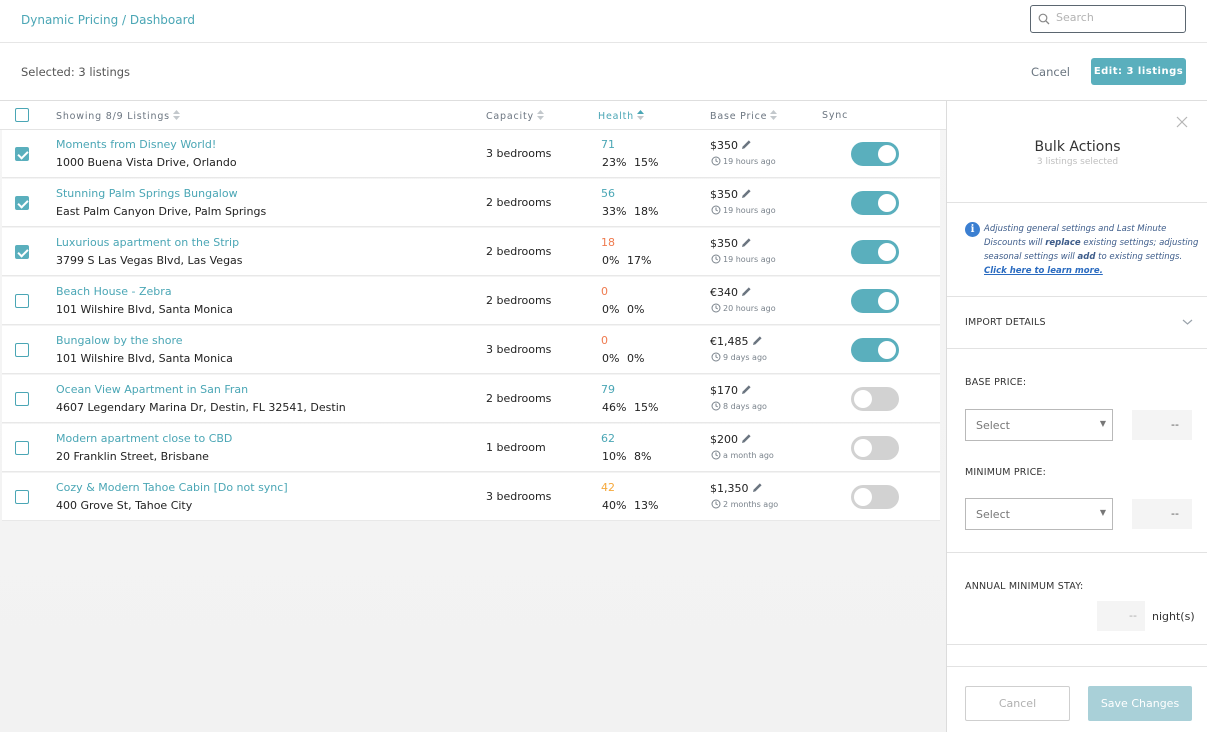  I want to click on last-updated-text: 19 hours ago, so click(749, 161).